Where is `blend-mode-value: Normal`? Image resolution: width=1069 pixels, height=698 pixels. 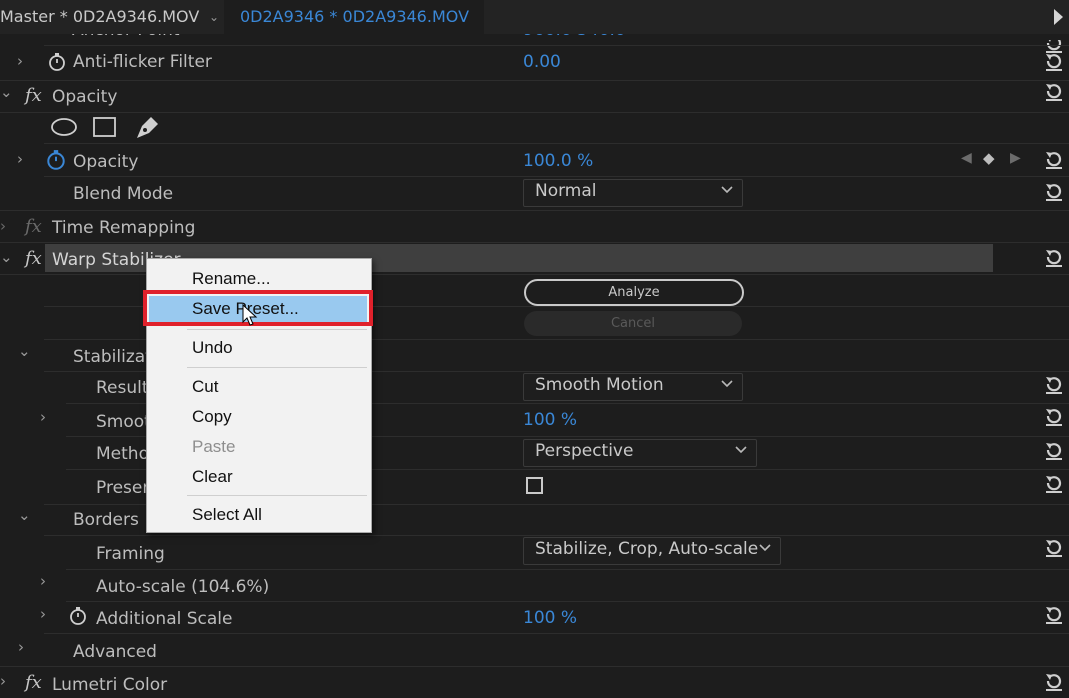 blend-mode-value: Normal is located at coordinates (566, 191).